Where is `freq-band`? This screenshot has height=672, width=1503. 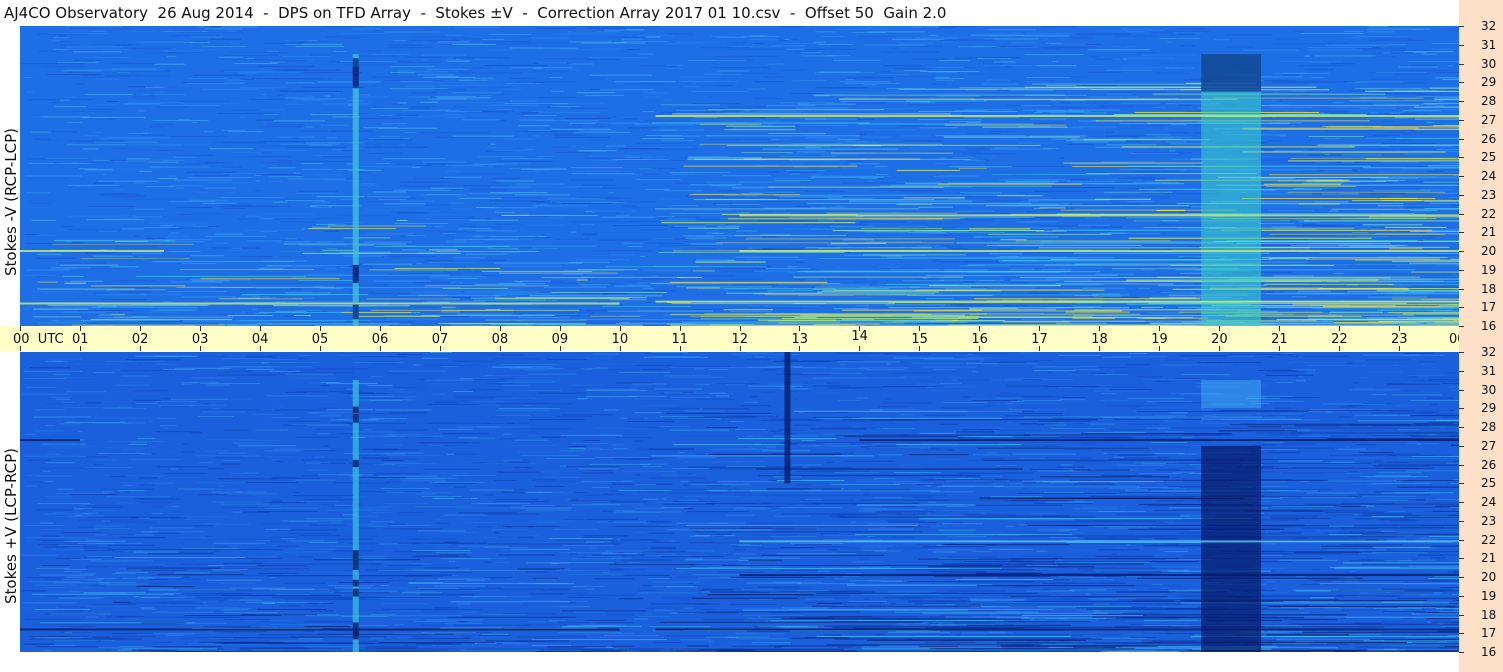 freq-band is located at coordinates (1057, 116).